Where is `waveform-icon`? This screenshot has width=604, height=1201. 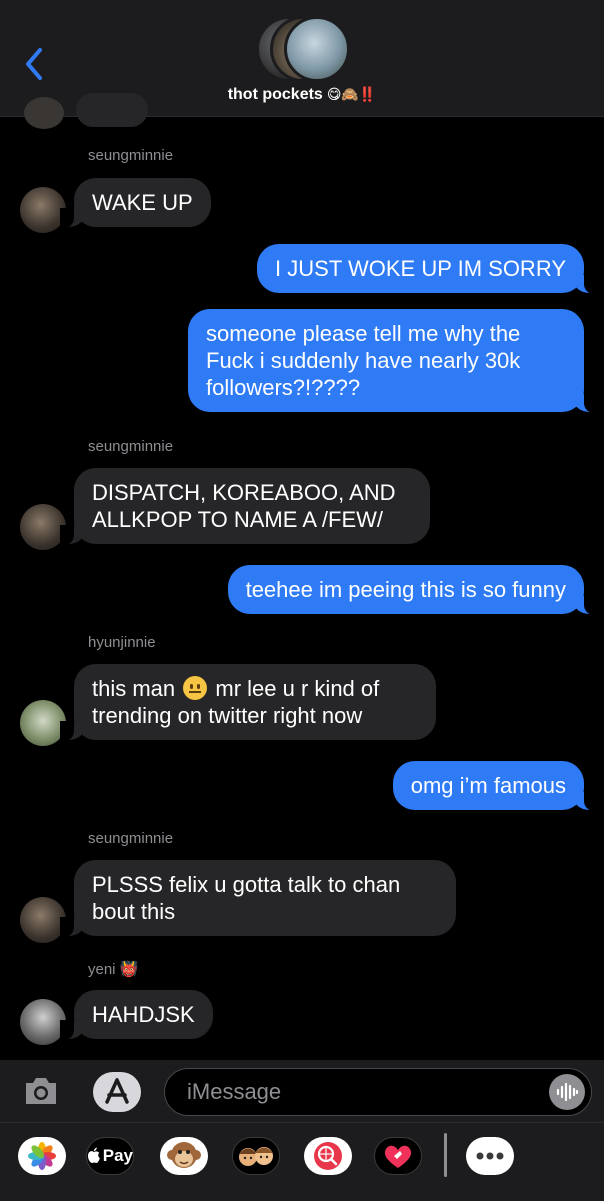
waveform-icon is located at coordinates (567, 1092).